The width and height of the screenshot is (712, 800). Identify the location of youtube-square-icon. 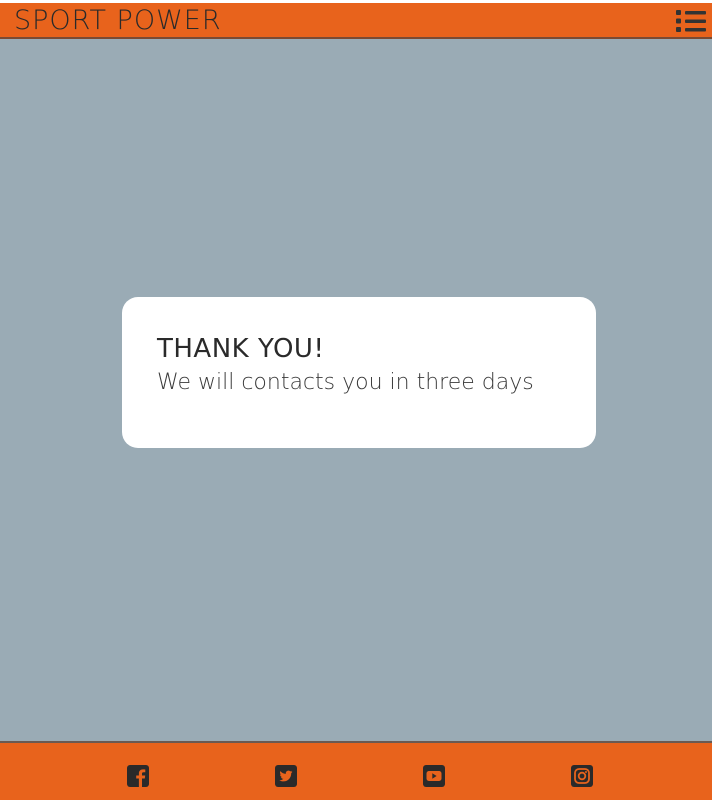
(434, 776).